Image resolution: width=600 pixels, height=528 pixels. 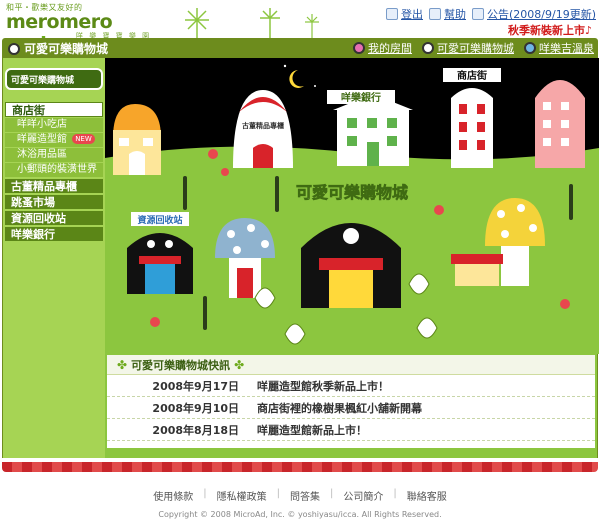 What do you see at coordinates (560, 124) in the screenshot?
I see `pink-tower-building` at bounding box center [560, 124].